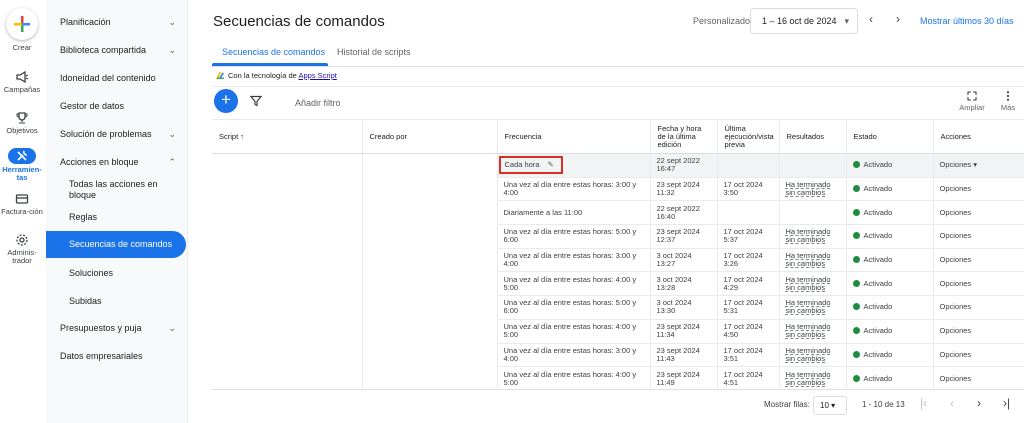 Image resolution: width=1024 pixels, height=423 pixels. Describe the element at coordinates (273, 52) in the screenshot. I see `tab-scripts: Secuencias de comandos` at that location.